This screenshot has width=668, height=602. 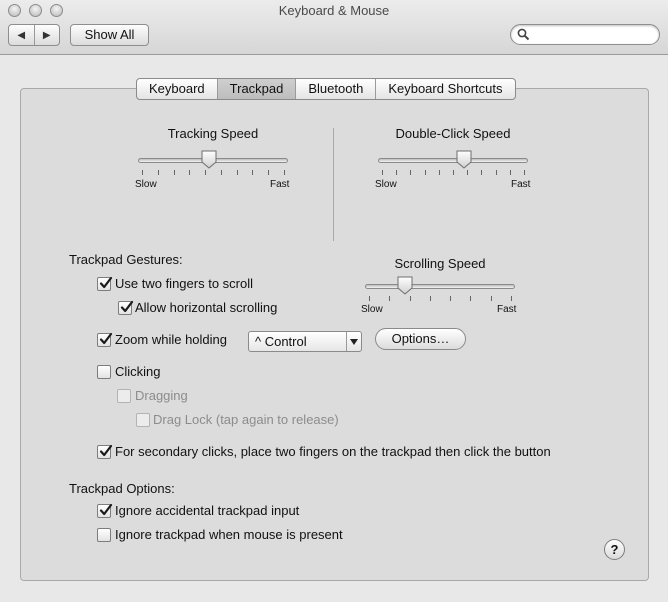 I want to click on search-icon, so click(x=523, y=34).